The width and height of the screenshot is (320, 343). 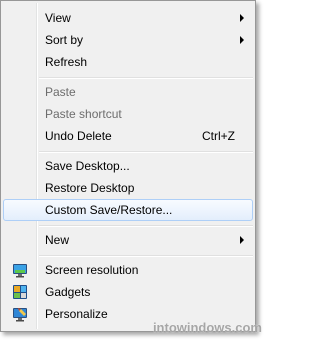 What do you see at coordinates (90, 188) in the screenshot?
I see `menu-item-label: Restore Desktop` at bounding box center [90, 188].